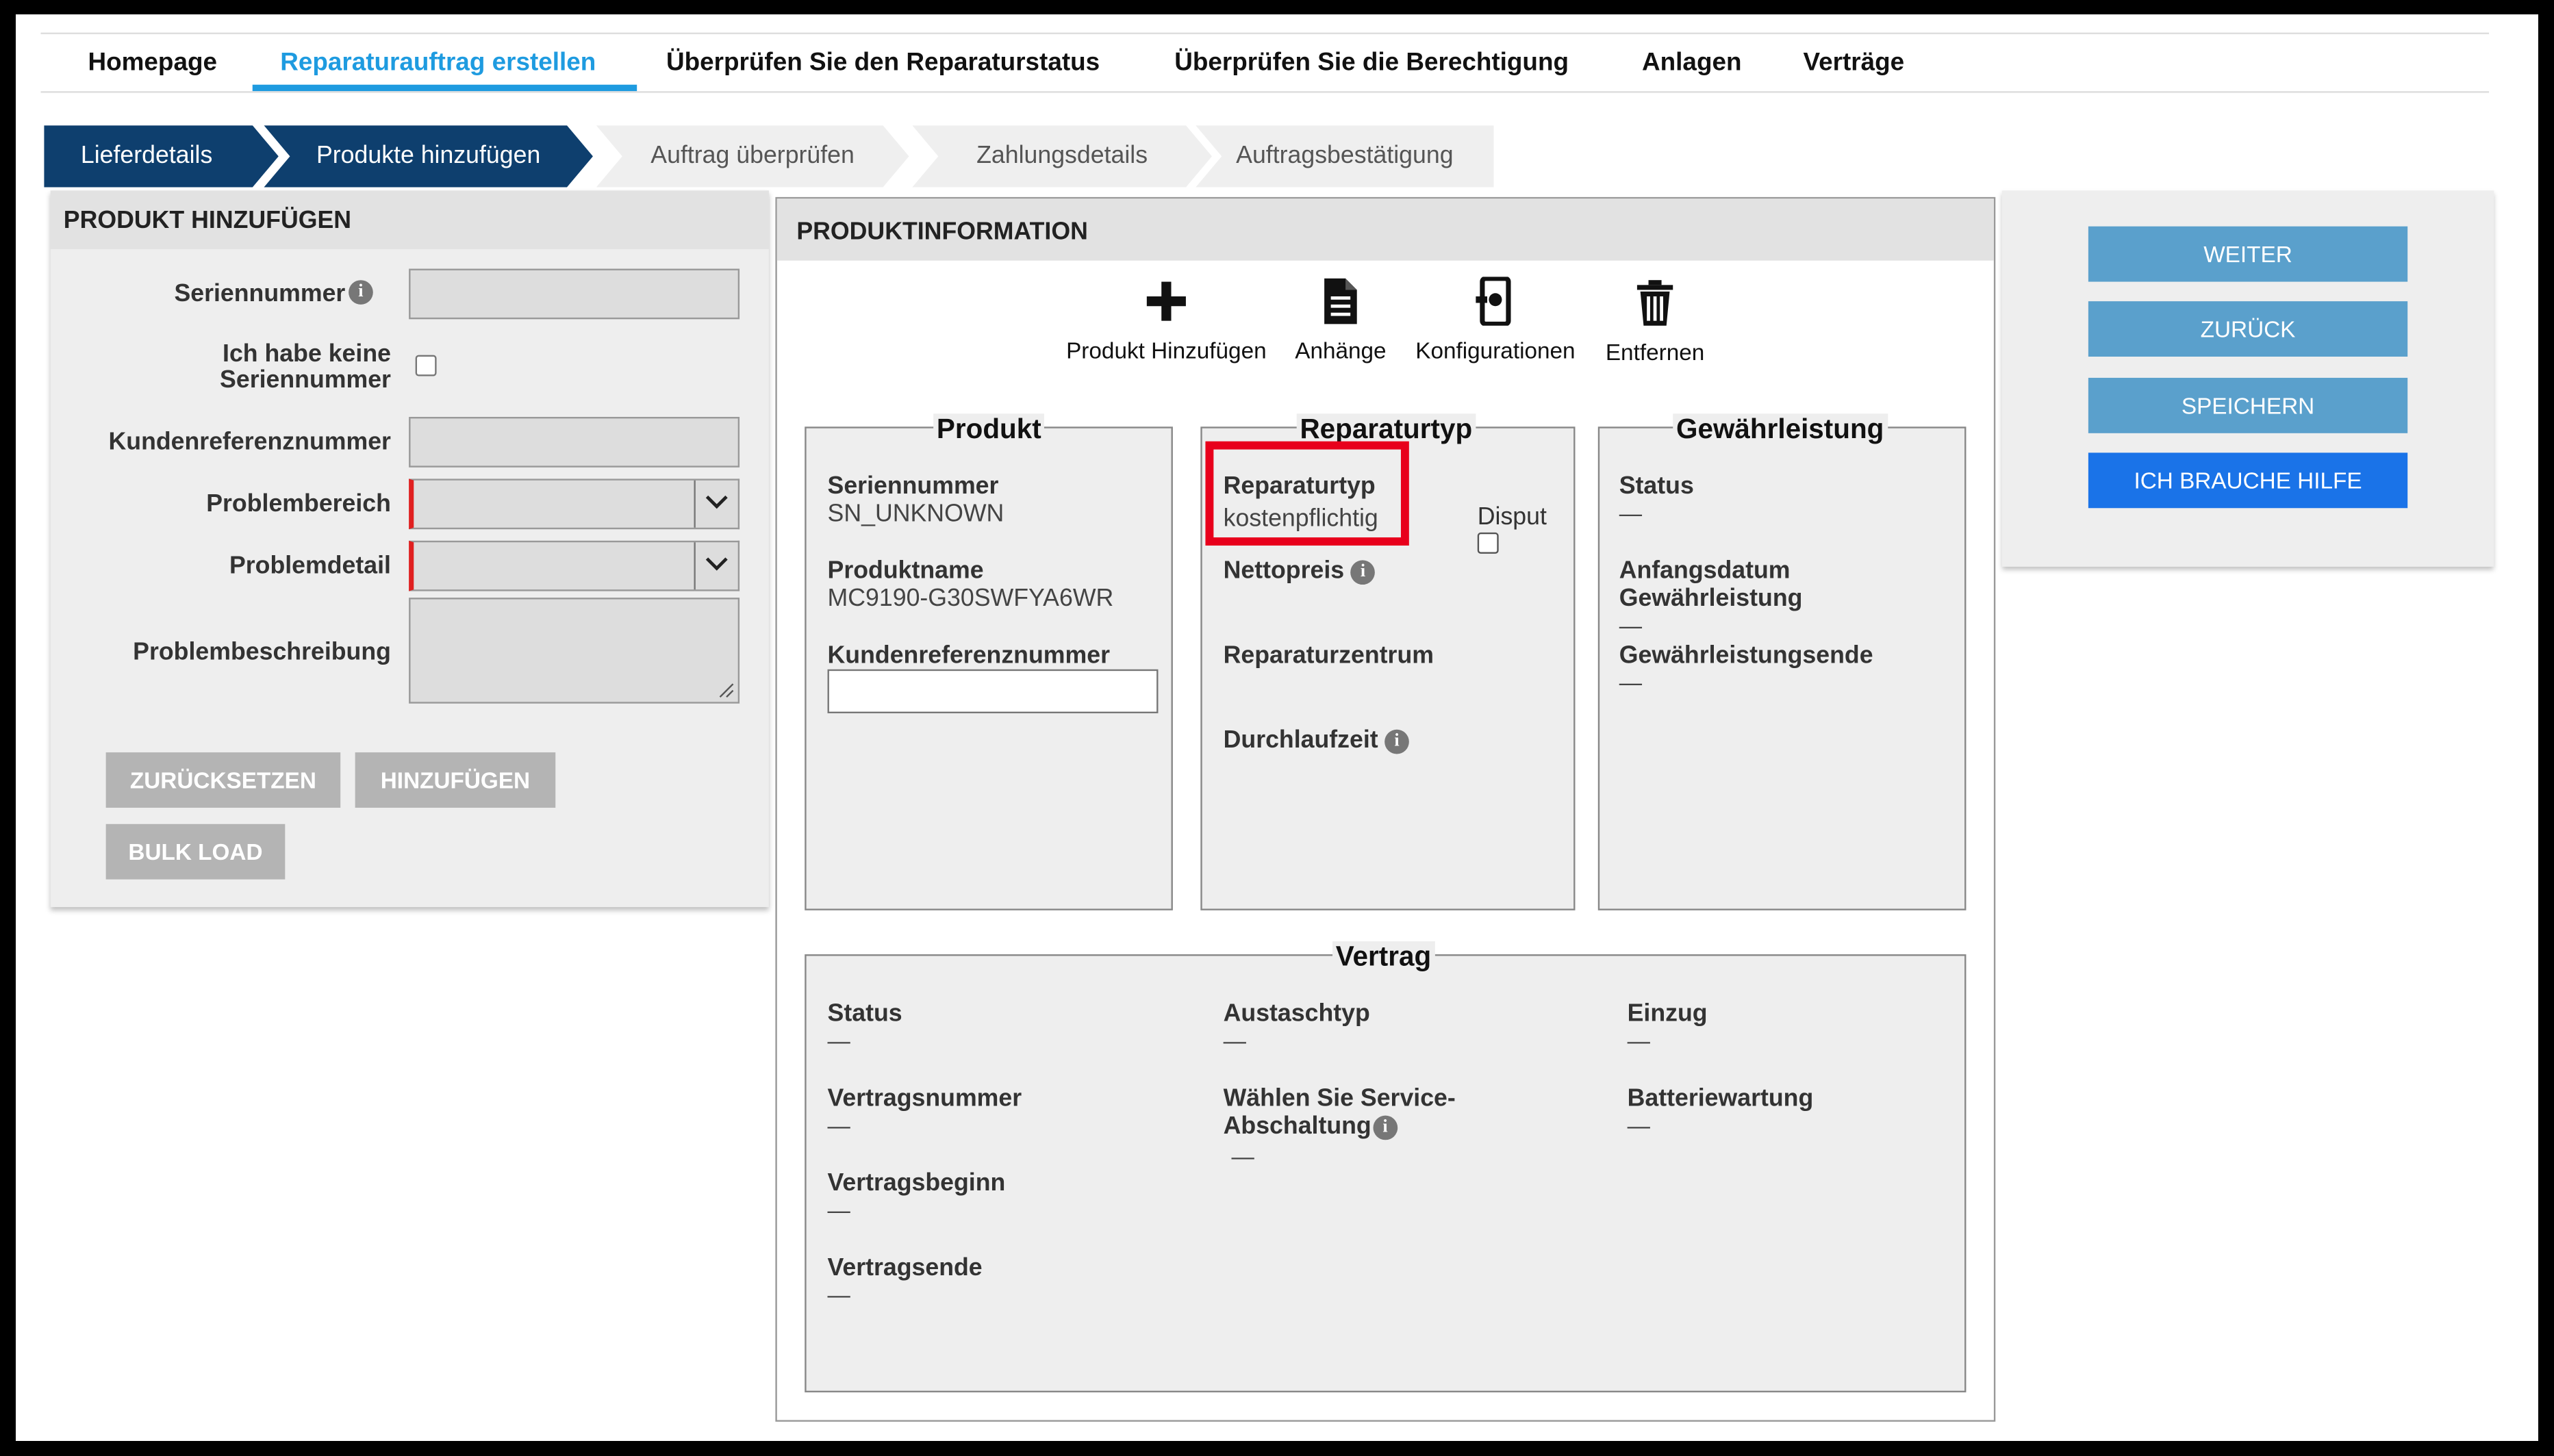 The height and width of the screenshot is (1456, 2554). What do you see at coordinates (905, 571) in the screenshot?
I see `product-name-label: Produktname` at bounding box center [905, 571].